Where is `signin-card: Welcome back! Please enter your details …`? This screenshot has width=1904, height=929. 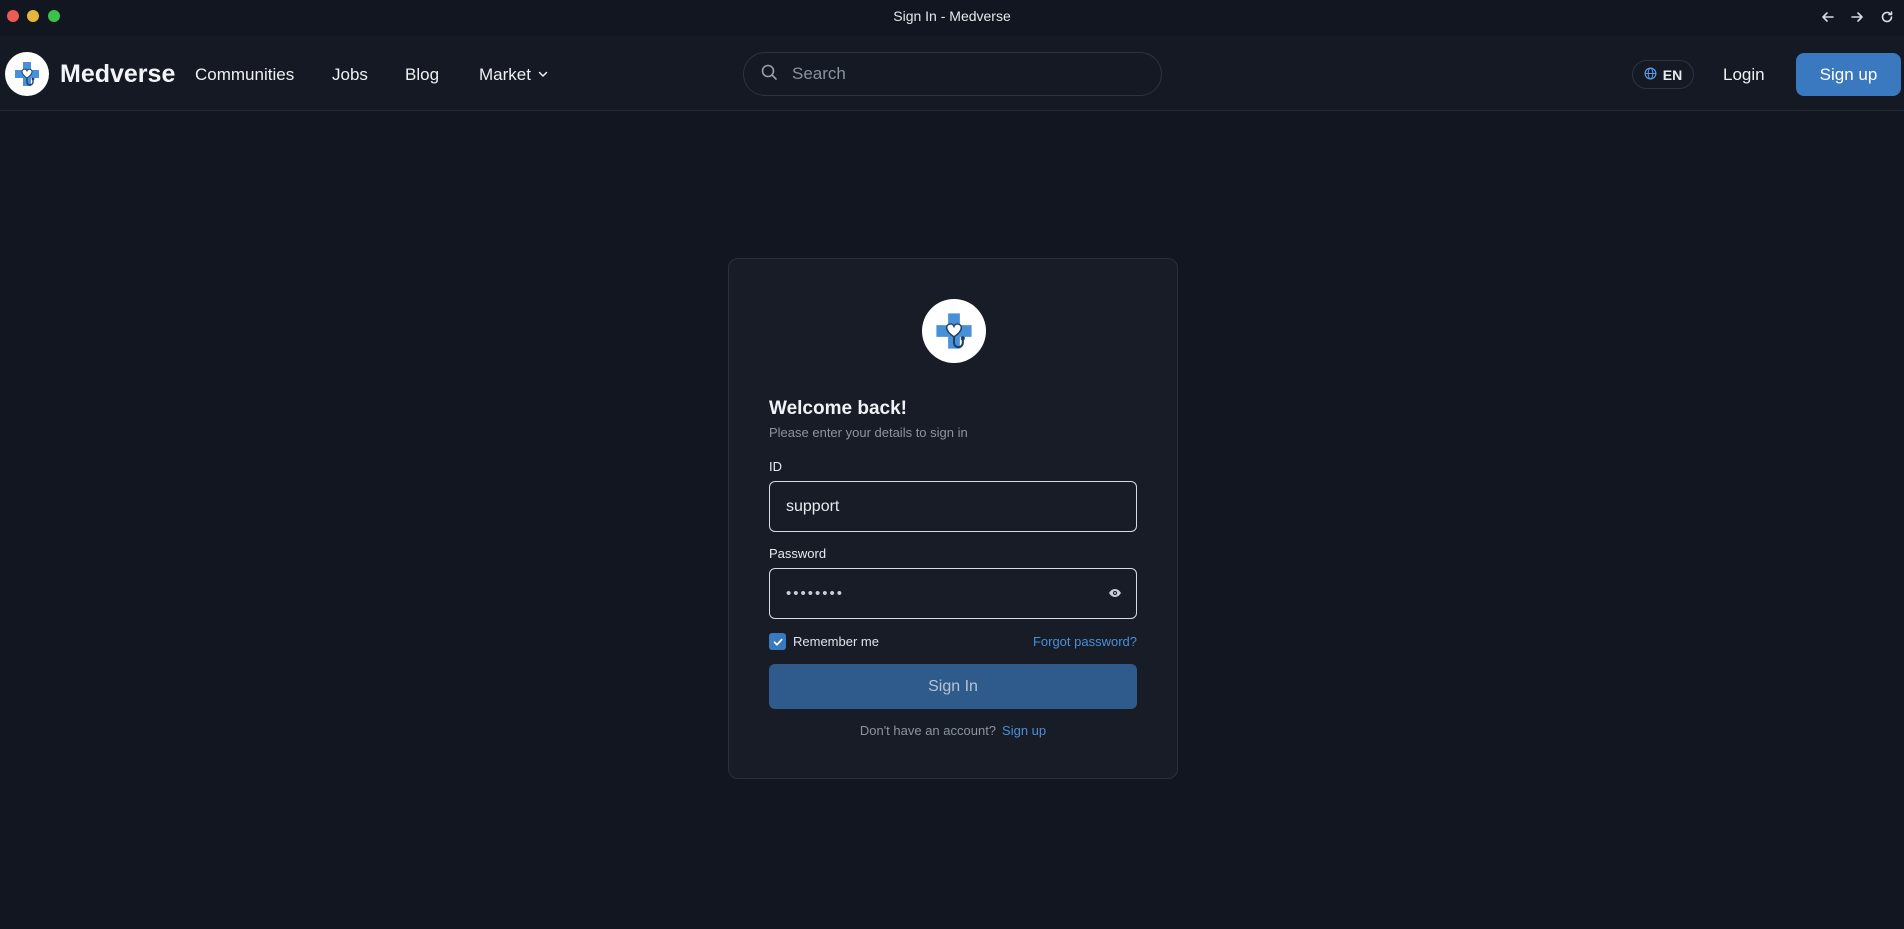
signin-card: Welcome back! Please enter your details … is located at coordinates (953, 518).